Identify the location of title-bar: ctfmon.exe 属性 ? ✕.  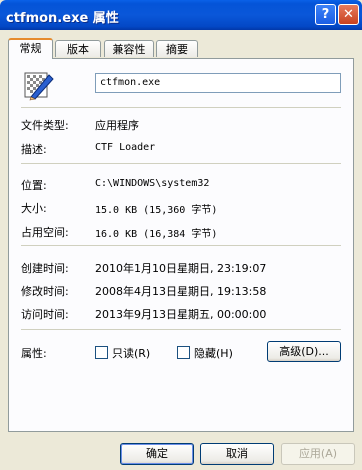
(181, 15).